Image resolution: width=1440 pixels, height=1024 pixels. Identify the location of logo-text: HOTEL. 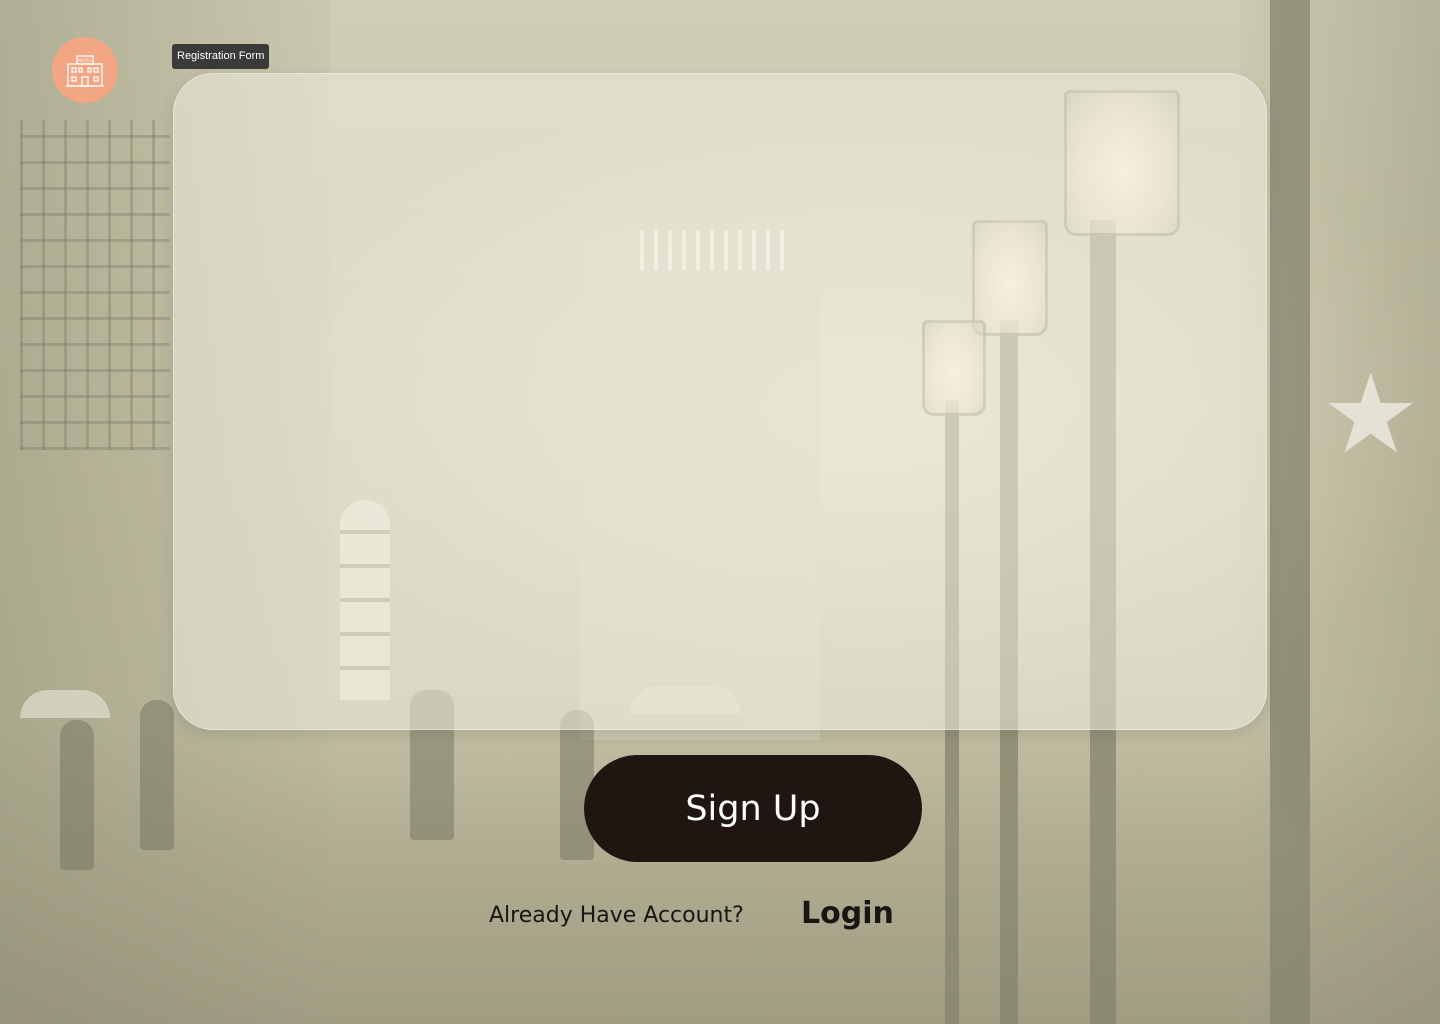
(85, 60).